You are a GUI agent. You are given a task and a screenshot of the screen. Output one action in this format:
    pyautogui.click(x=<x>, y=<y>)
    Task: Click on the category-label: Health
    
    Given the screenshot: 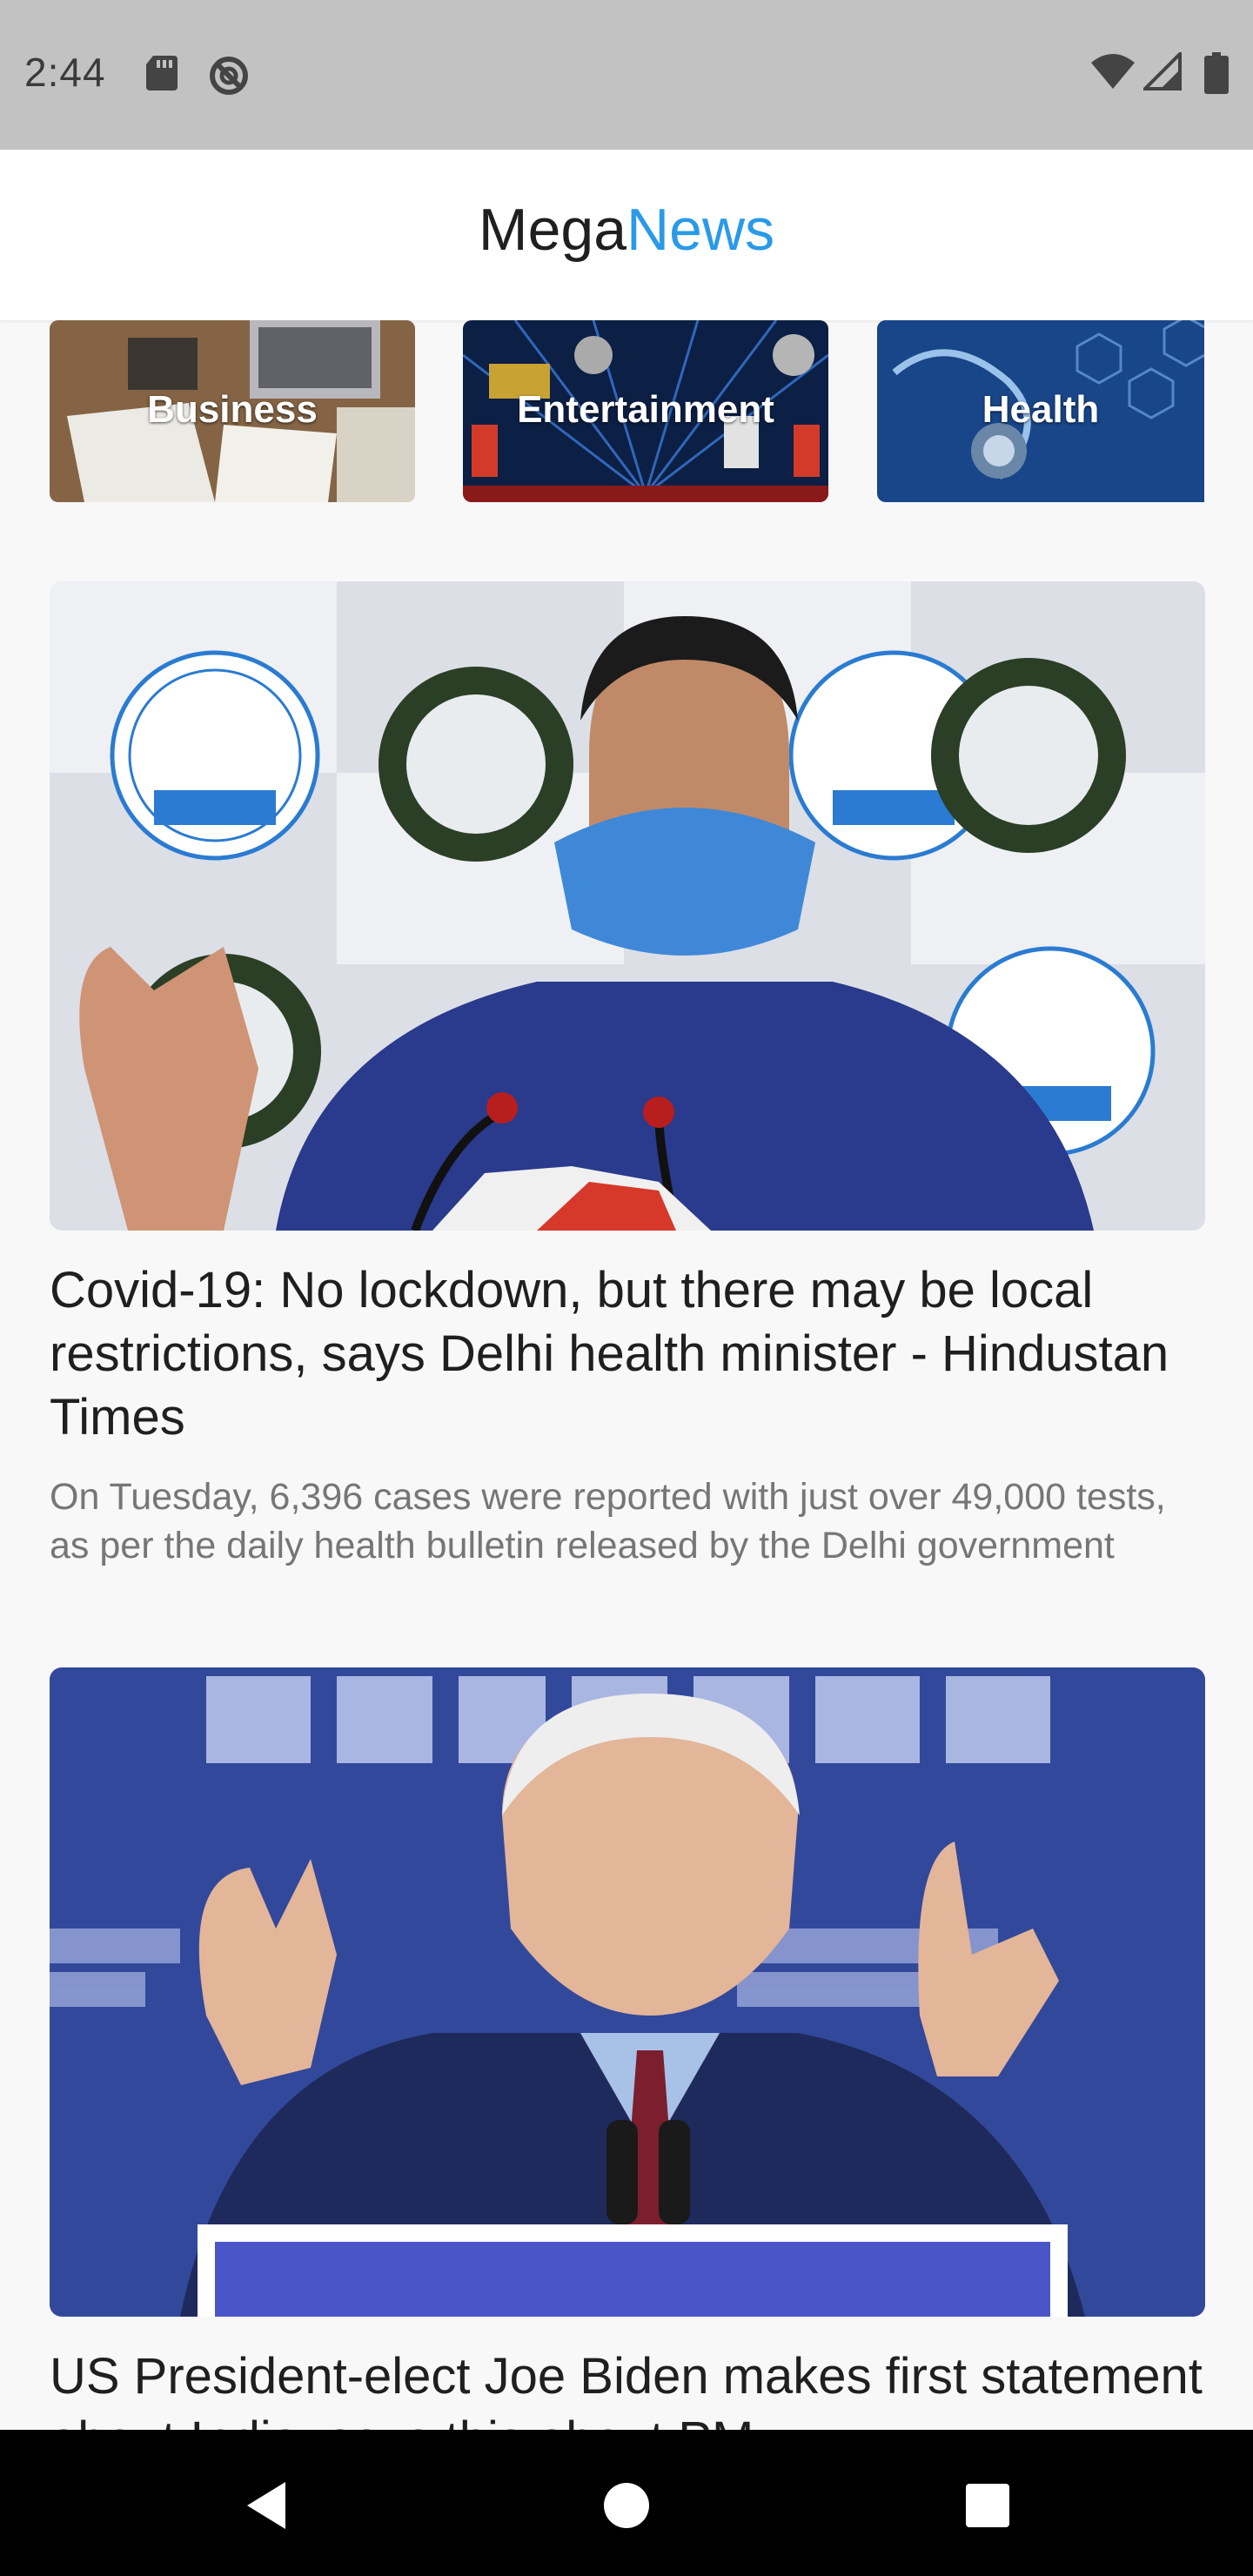 What is the action you would take?
    pyautogui.click(x=1041, y=409)
    